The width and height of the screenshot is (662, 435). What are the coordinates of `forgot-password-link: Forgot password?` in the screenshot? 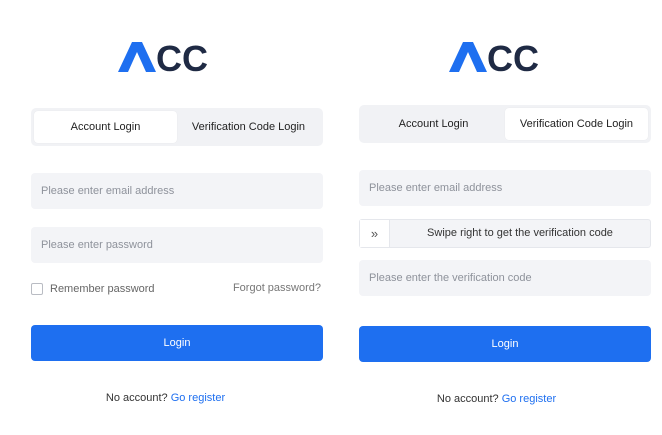 It's located at (277, 288).